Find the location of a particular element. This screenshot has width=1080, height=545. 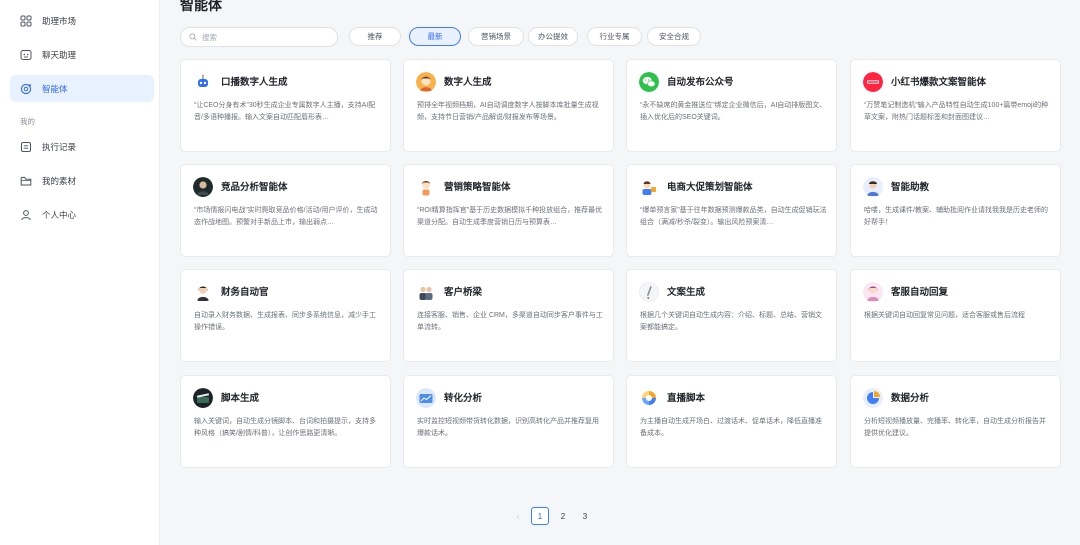

pen-avatar-icon is located at coordinates (649, 292).